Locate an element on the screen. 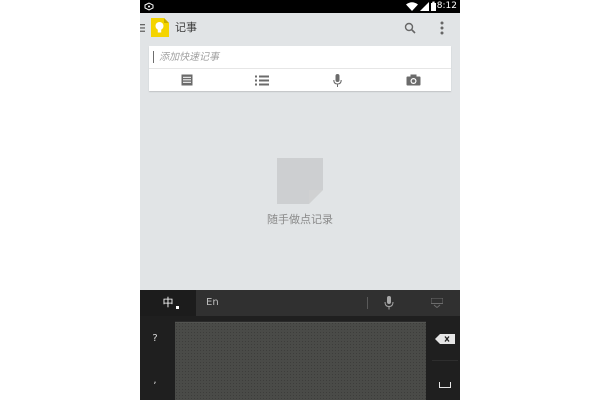  camera-icon is located at coordinates (413, 80).